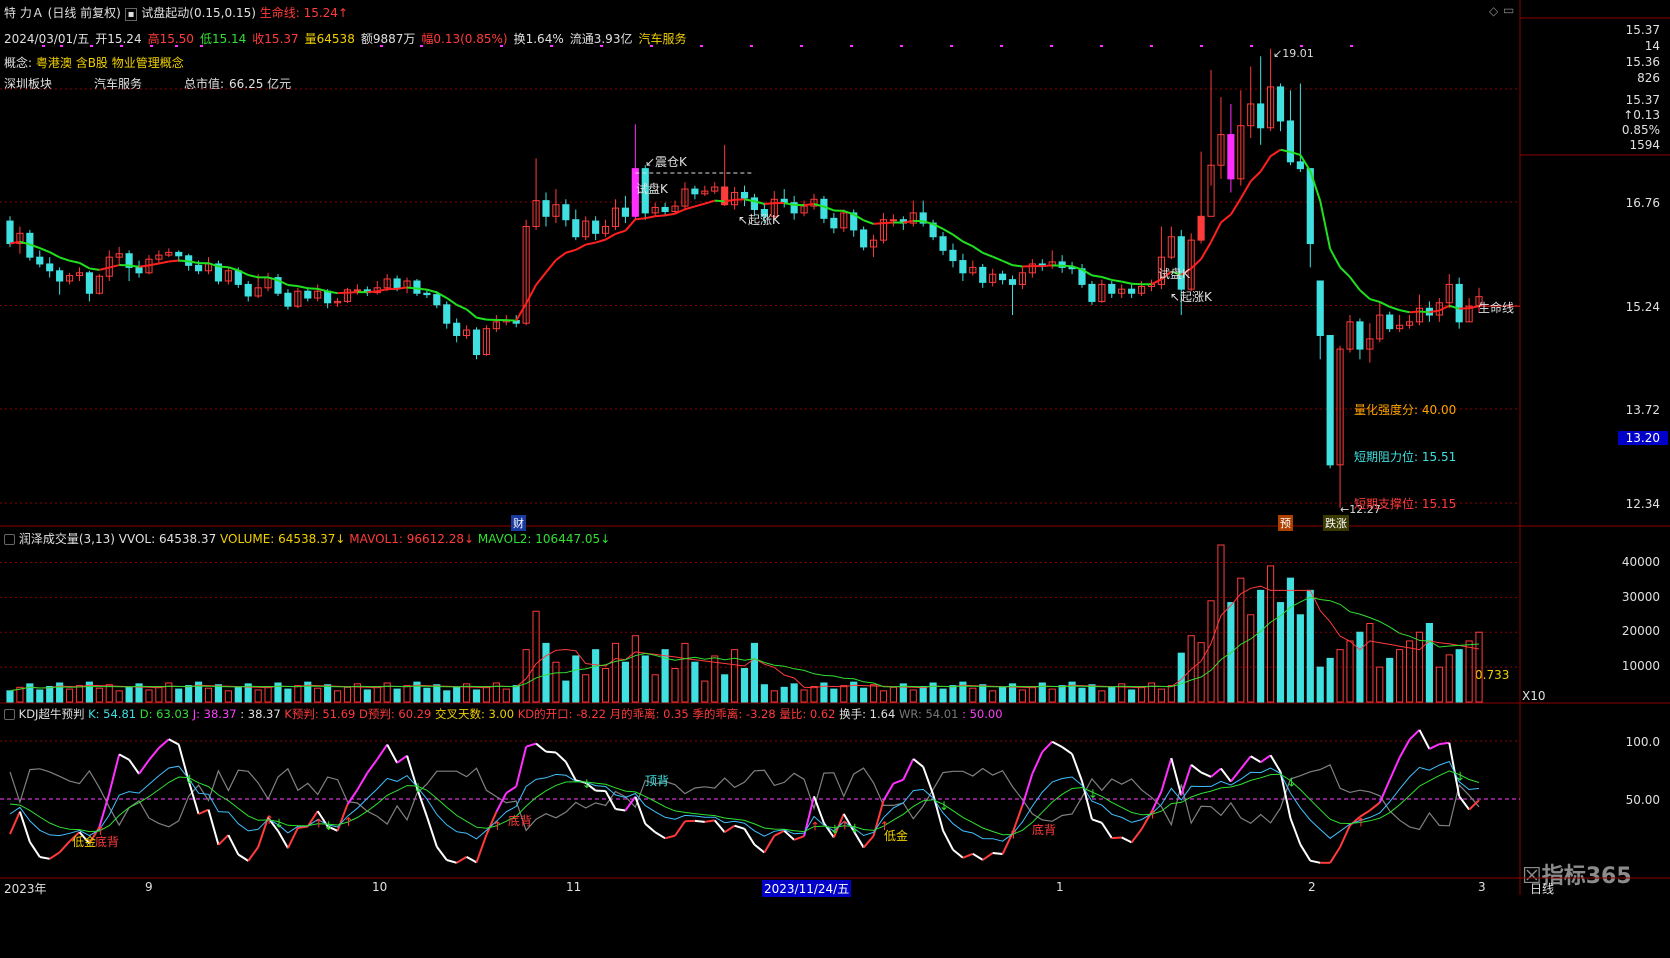 This screenshot has width=1670, height=958. I want to click on limit-marker: 跌涨, so click(1336, 523).